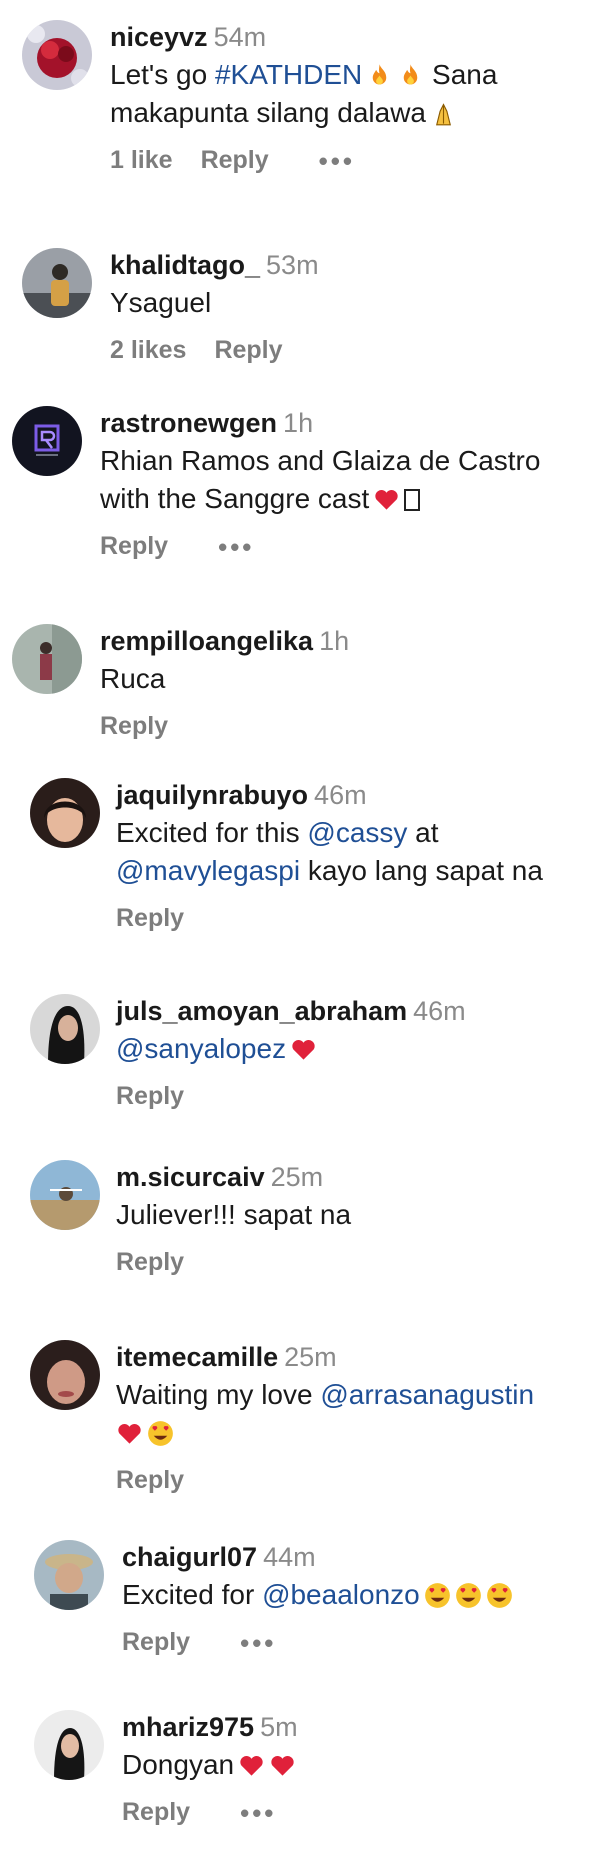 This screenshot has height=1872, width=600. What do you see at coordinates (189, 1557) in the screenshot?
I see `username: chaigurl07` at bounding box center [189, 1557].